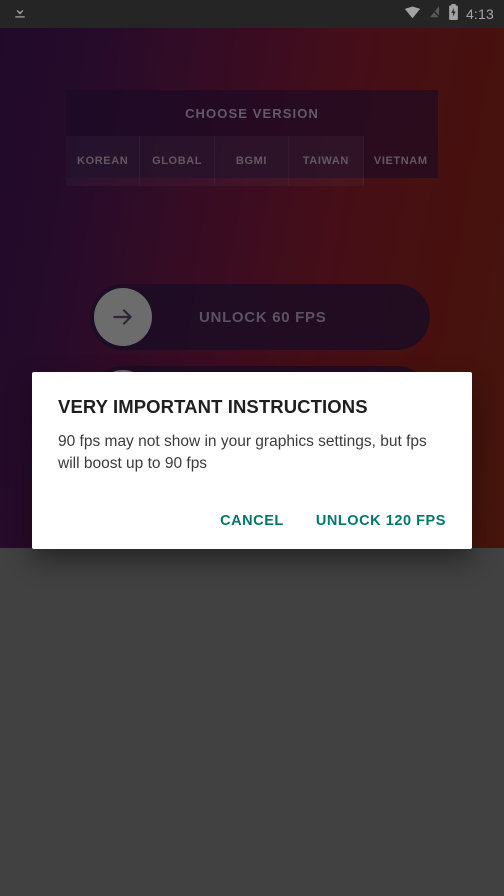  What do you see at coordinates (252, 521) in the screenshot?
I see `cancel-button: CANCEL` at bounding box center [252, 521].